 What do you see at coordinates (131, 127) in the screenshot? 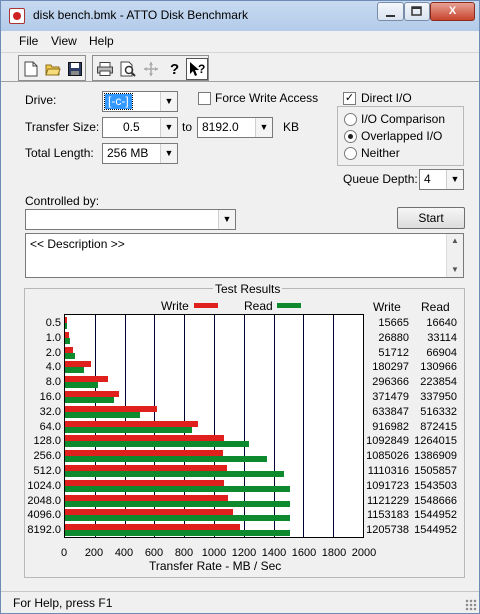
I see `transfer-from-value: 0.5` at bounding box center [131, 127].